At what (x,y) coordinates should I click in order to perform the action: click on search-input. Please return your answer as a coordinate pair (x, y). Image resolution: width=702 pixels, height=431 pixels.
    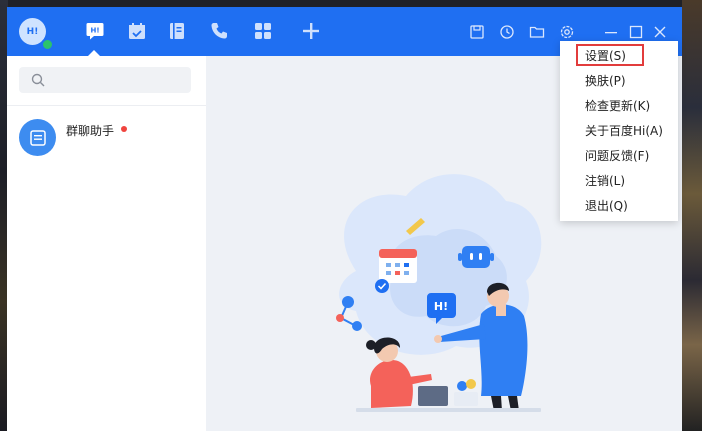
    Looking at the image, I should click on (105, 80).